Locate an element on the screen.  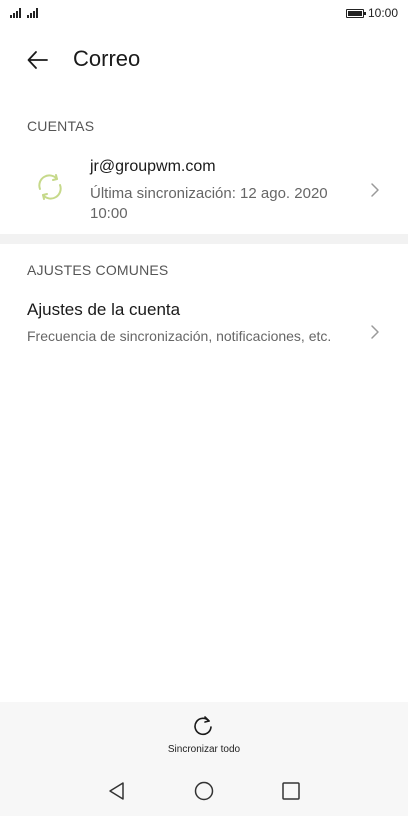
nav-home-icon is located at coordinates (204, 791).